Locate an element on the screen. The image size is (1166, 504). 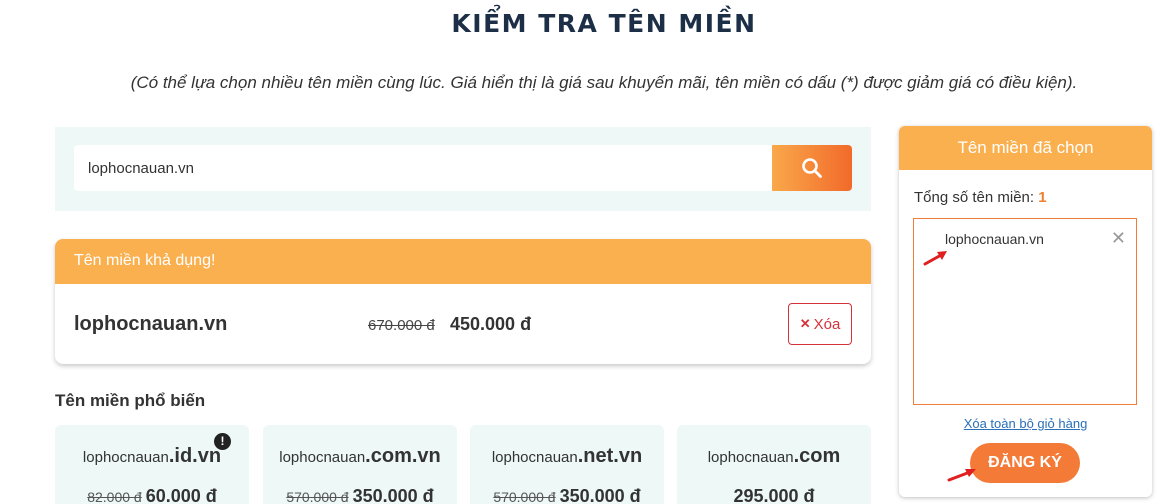
popular-domain: lophocnauan.com.vn is located at coordinates (360, 456).